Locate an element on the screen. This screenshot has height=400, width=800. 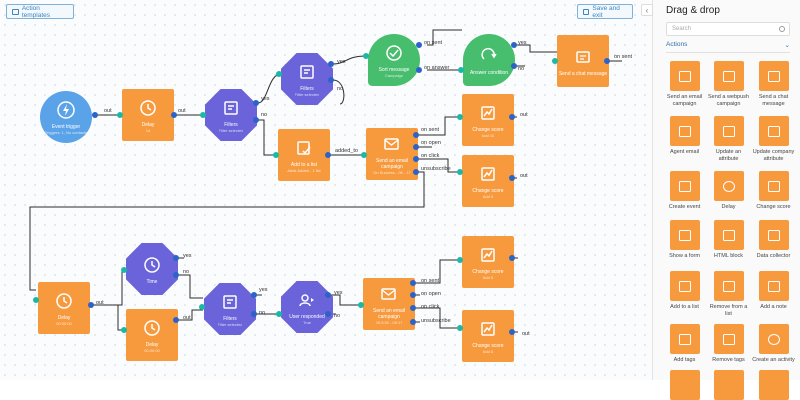
delay-node: Delay 1d is located at coordinates (148, 115).